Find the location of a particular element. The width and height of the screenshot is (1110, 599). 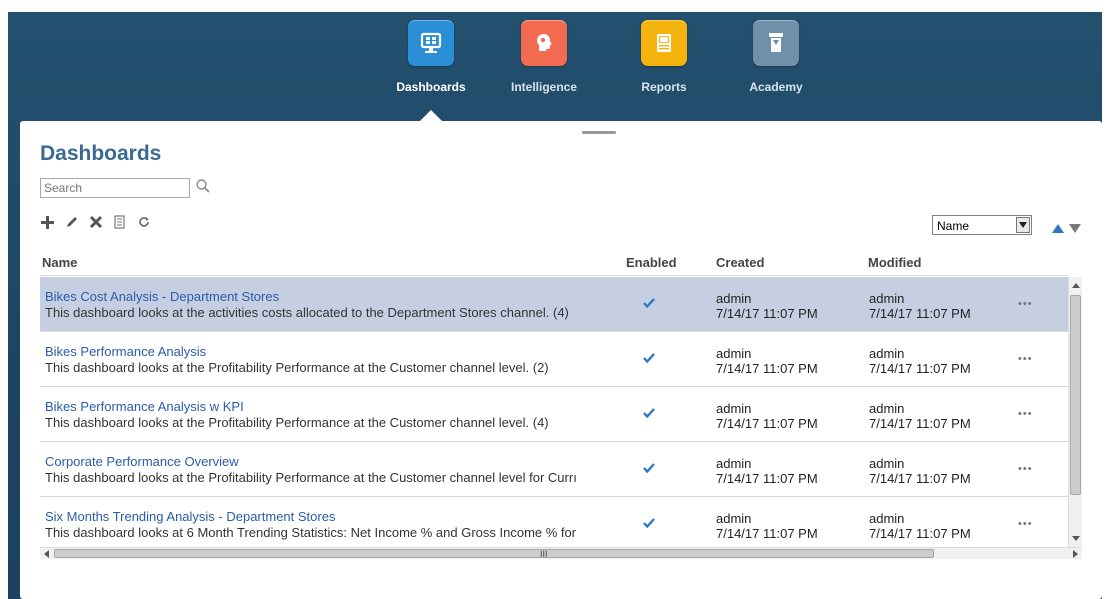

scroll-right-icon is located at coordinates (1075, 554).